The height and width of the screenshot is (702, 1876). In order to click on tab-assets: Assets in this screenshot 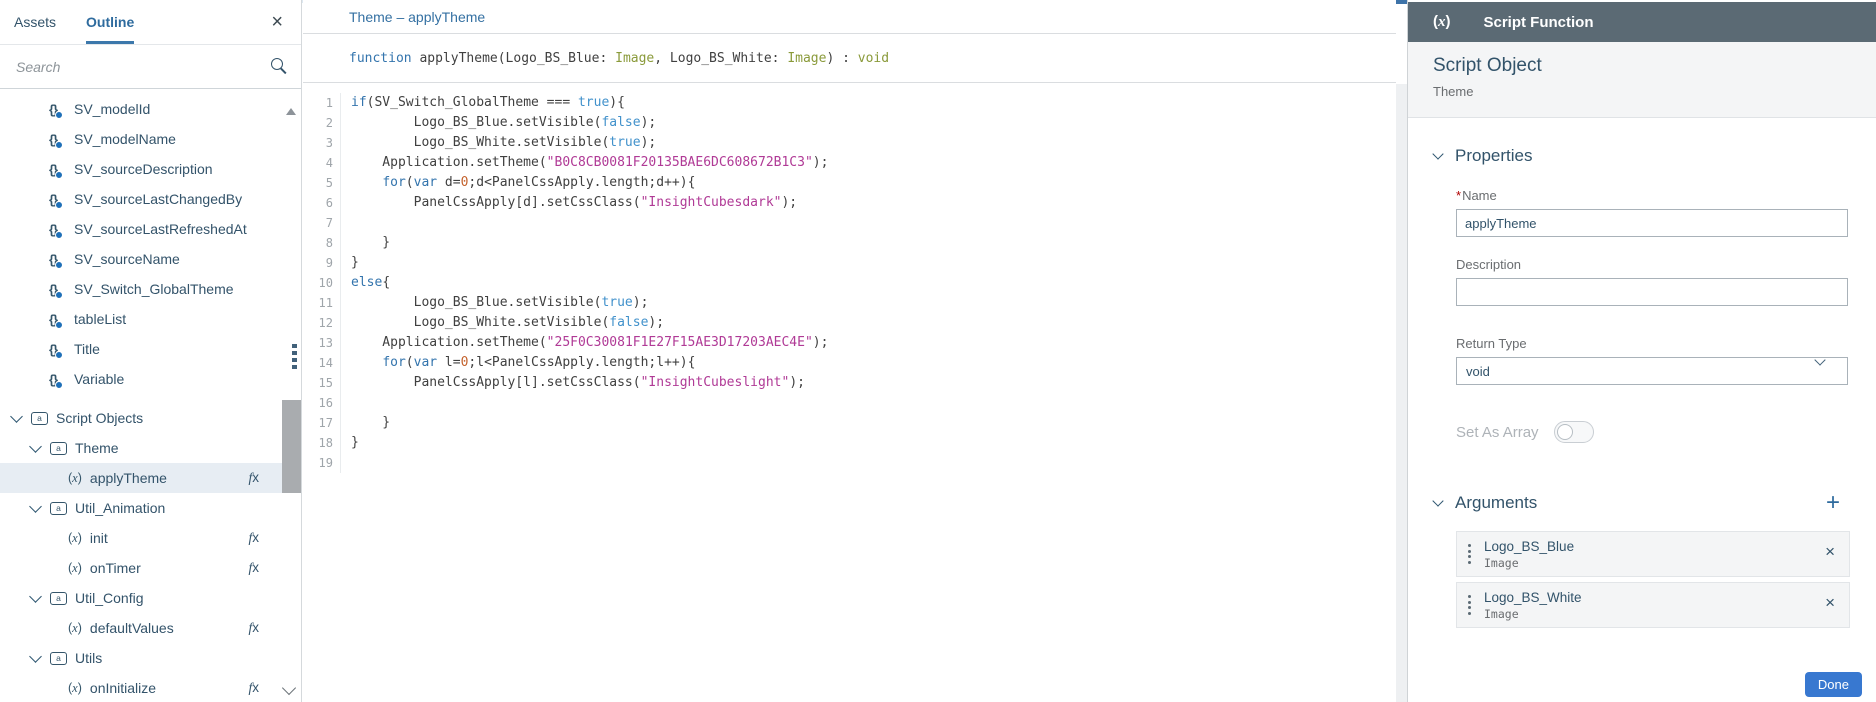, I will do `click(35, 22)`.